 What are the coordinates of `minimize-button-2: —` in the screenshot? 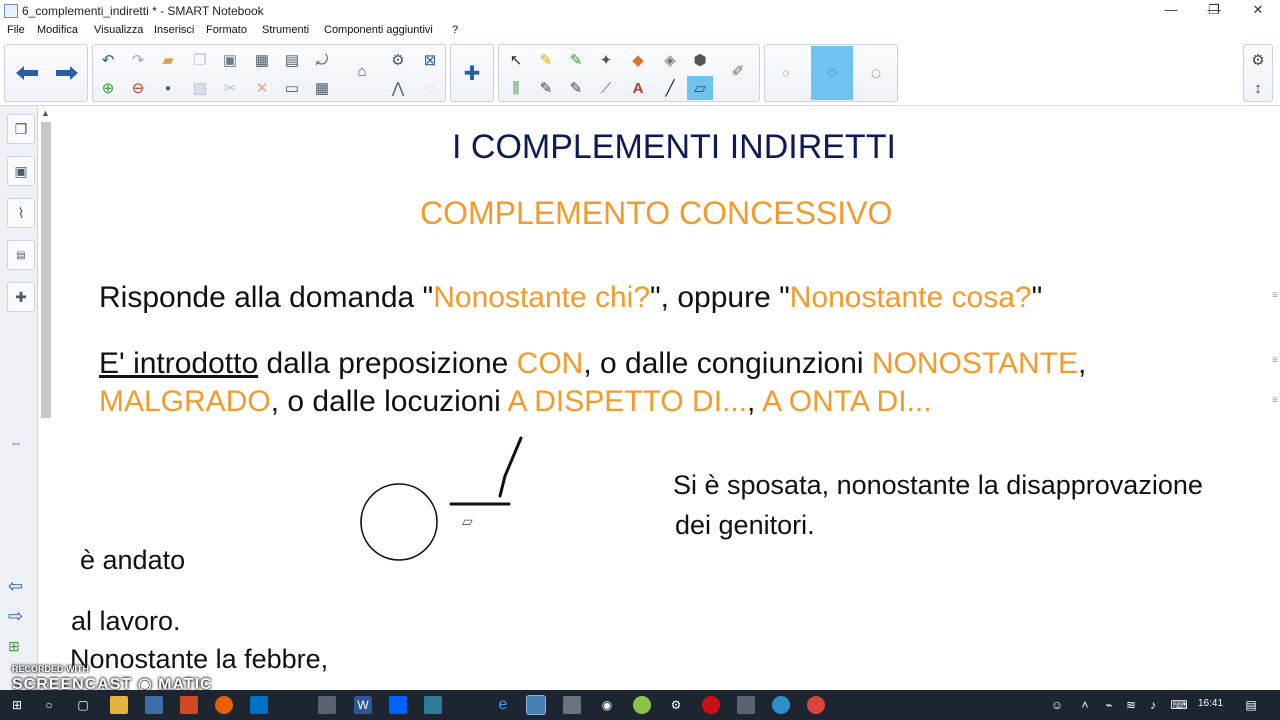 It's located at (1171, 11).